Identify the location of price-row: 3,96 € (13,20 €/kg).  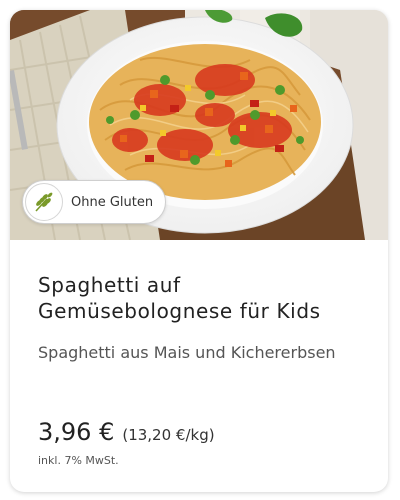
(126, 432).